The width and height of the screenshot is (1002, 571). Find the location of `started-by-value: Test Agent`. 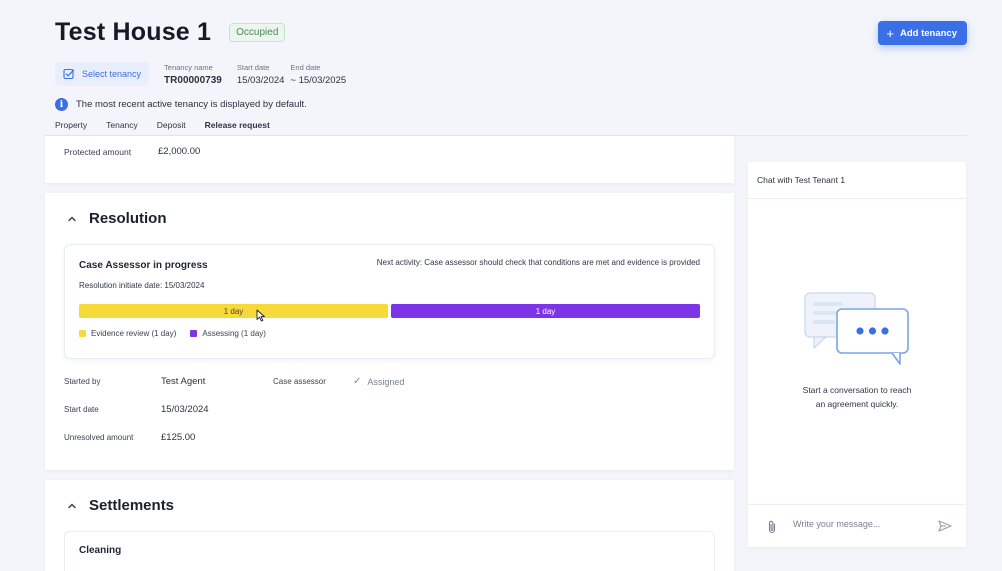

started-by-value: Test Agent is located at coordinates (183, 381).